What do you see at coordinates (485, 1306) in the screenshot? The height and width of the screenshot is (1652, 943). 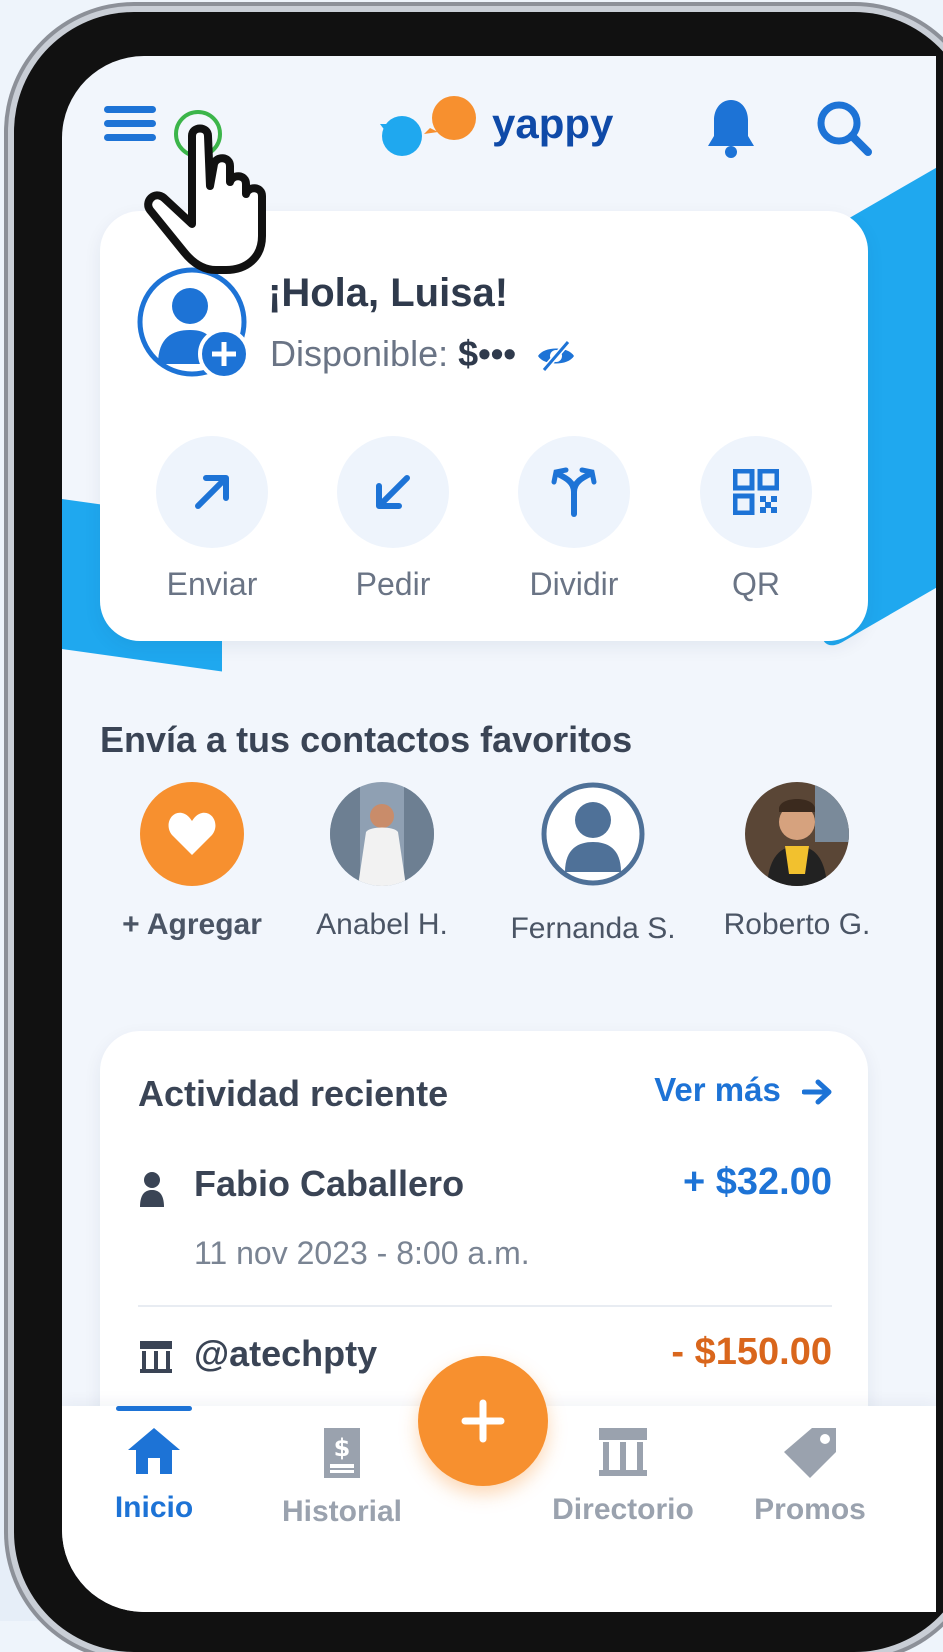 I see `divider` at bounding box center [485, 1306].